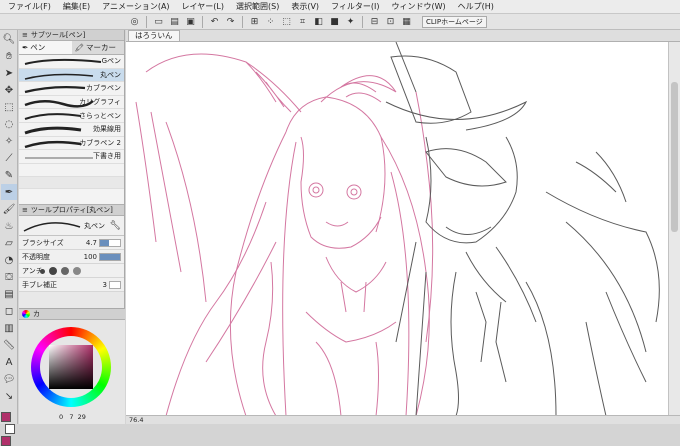 Image resolution: width=680 pixels, height=446 pixels. What do you see at coordinates (305, 7) in the screenshot?
I see `menu-view: 表示(V)` at bounding box center [305, 7].